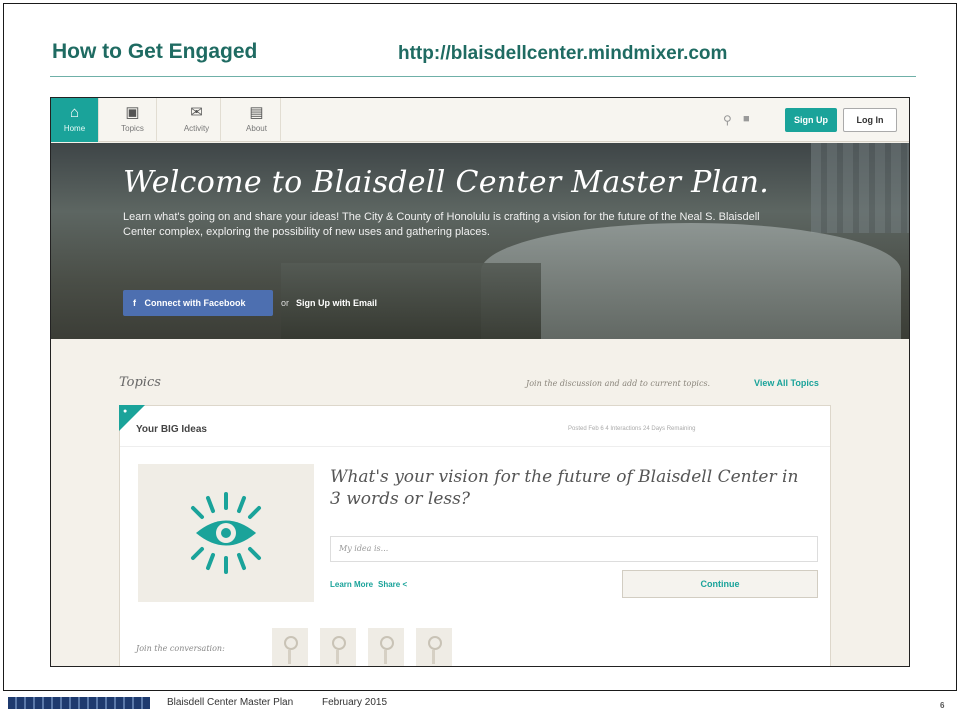  What do you see at coordinates (196, 128) in the screenshot?
I see `nav-activity-label: Activity` at bounding box center [196, 128].